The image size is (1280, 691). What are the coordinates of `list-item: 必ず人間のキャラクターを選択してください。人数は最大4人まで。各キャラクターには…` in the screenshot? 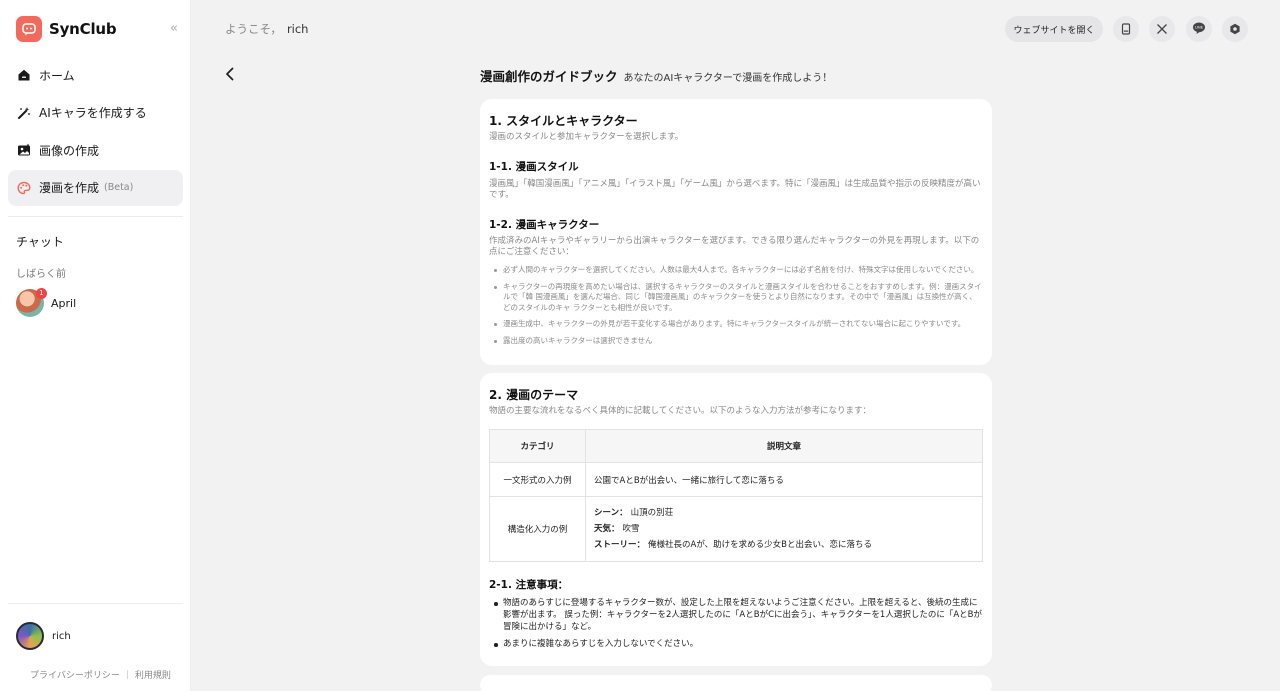 It's located at (736, 270).